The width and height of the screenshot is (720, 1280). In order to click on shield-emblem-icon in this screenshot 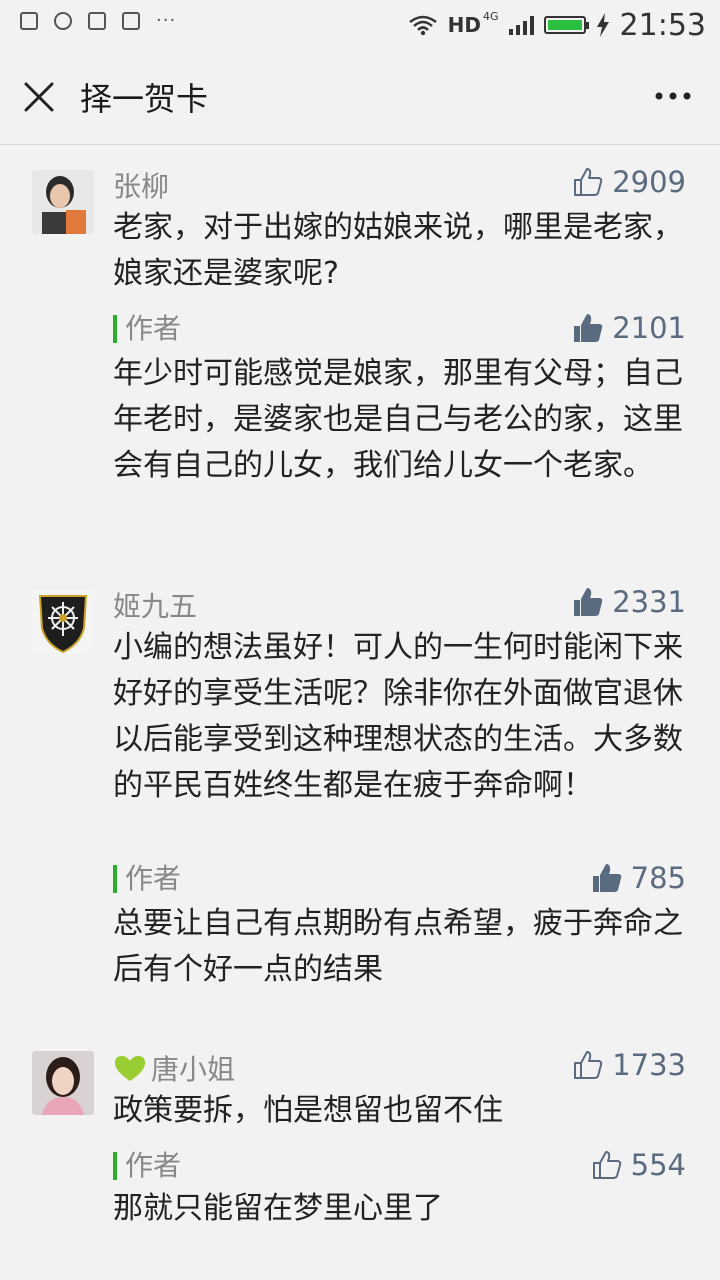, I will do `click(63, 622)`.